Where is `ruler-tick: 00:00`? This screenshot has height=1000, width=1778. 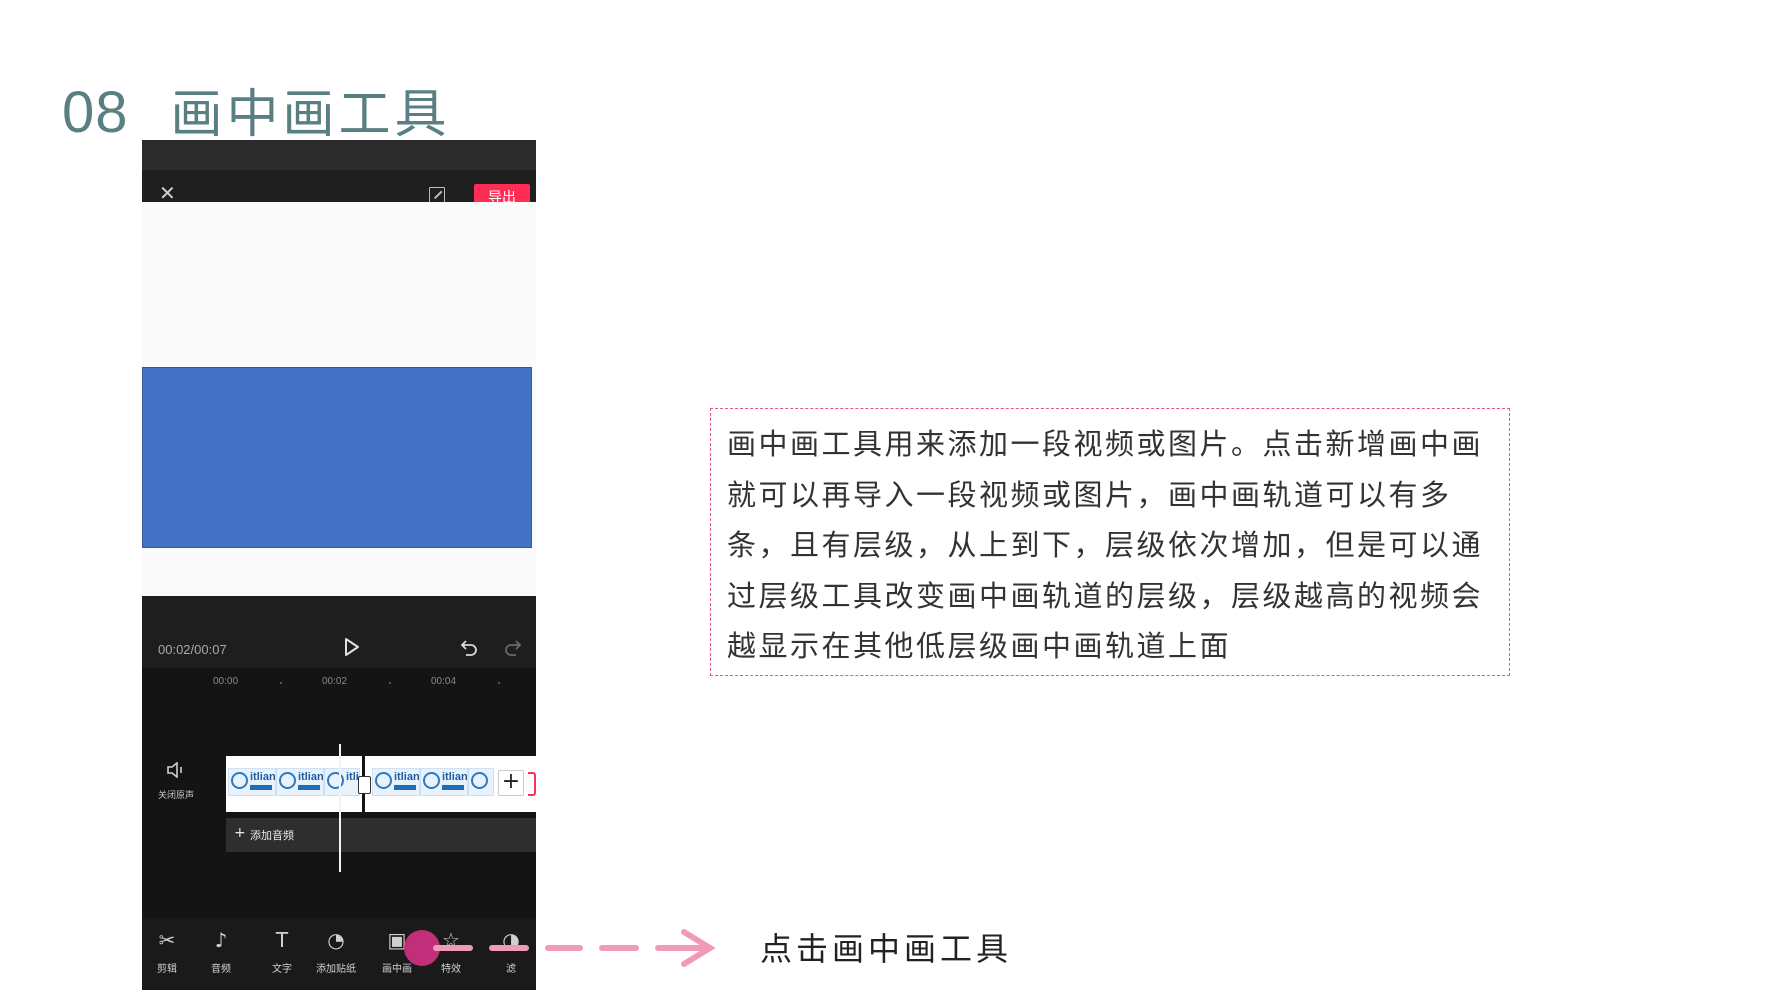
ruler-tick: 00:00 is located at coordinates (226, 681).